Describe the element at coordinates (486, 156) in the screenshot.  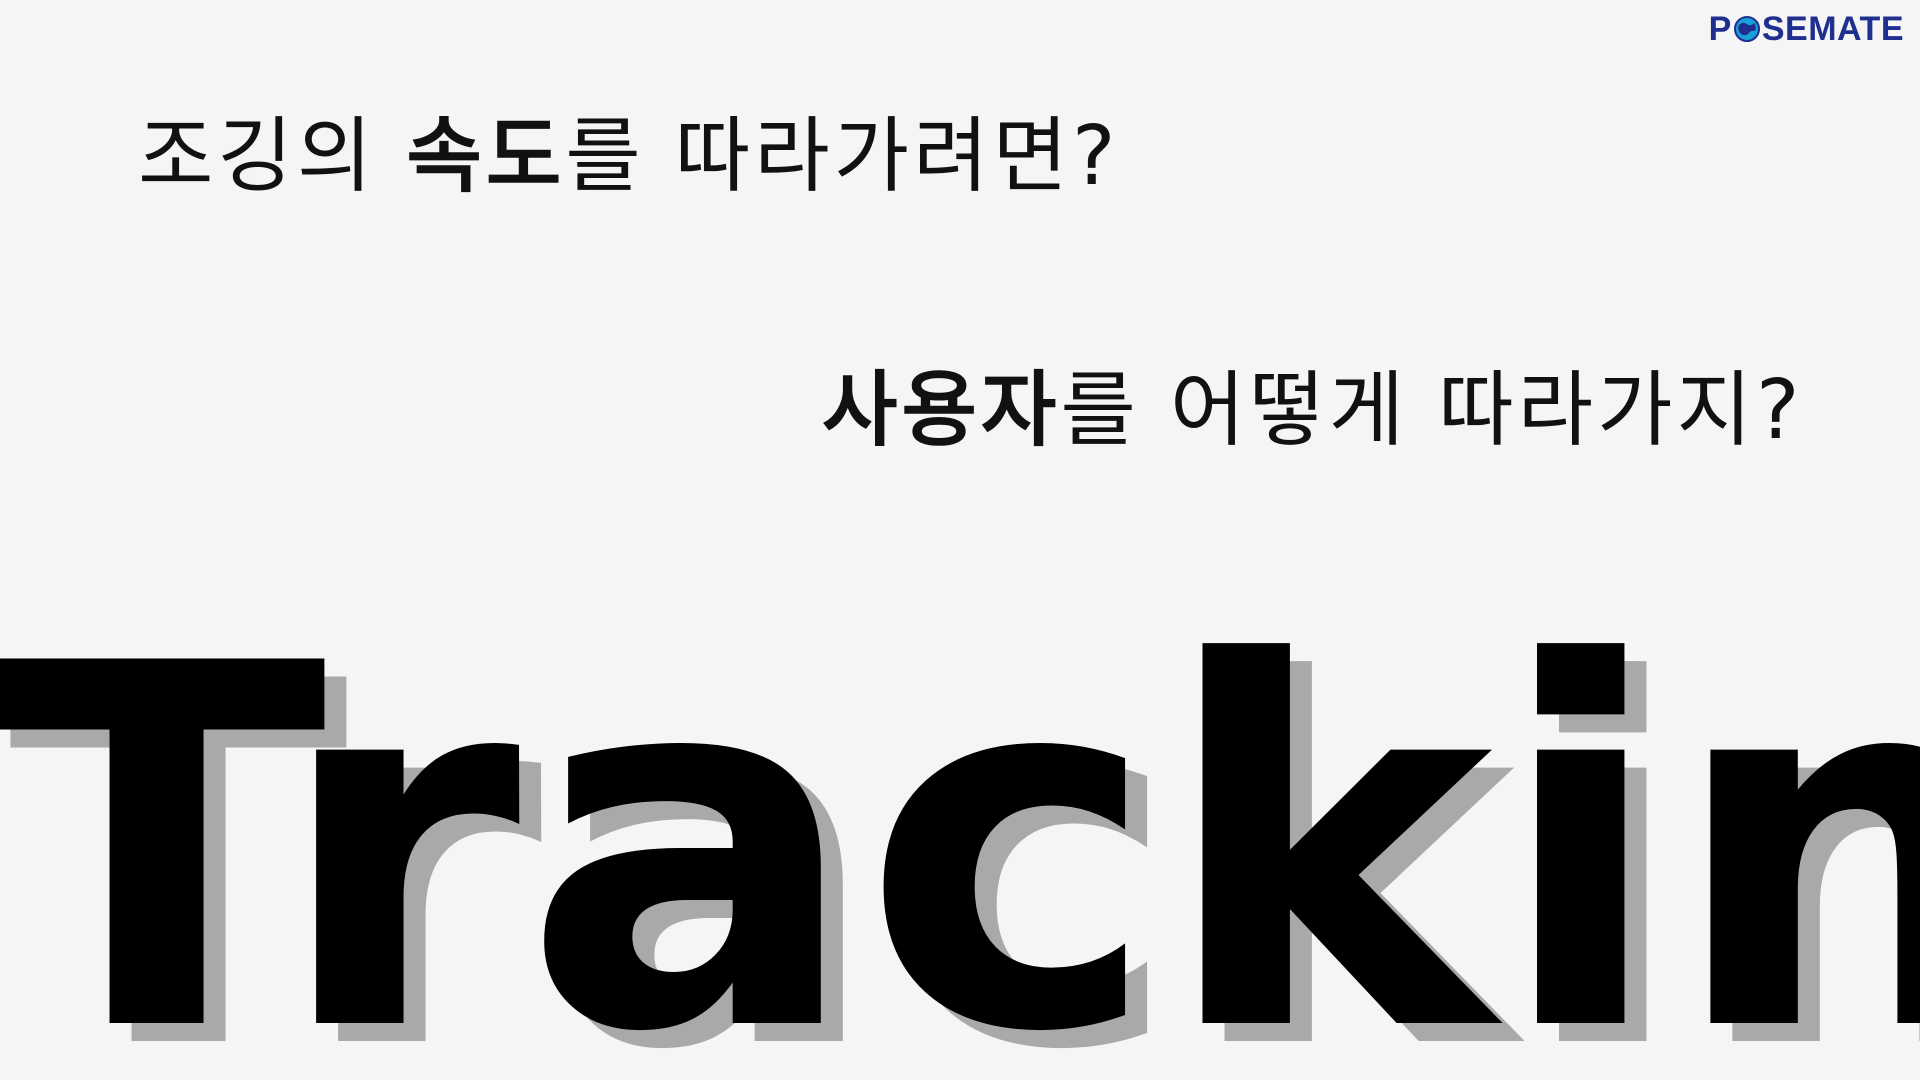
I see `question-speed-bold: 속도` at that location.